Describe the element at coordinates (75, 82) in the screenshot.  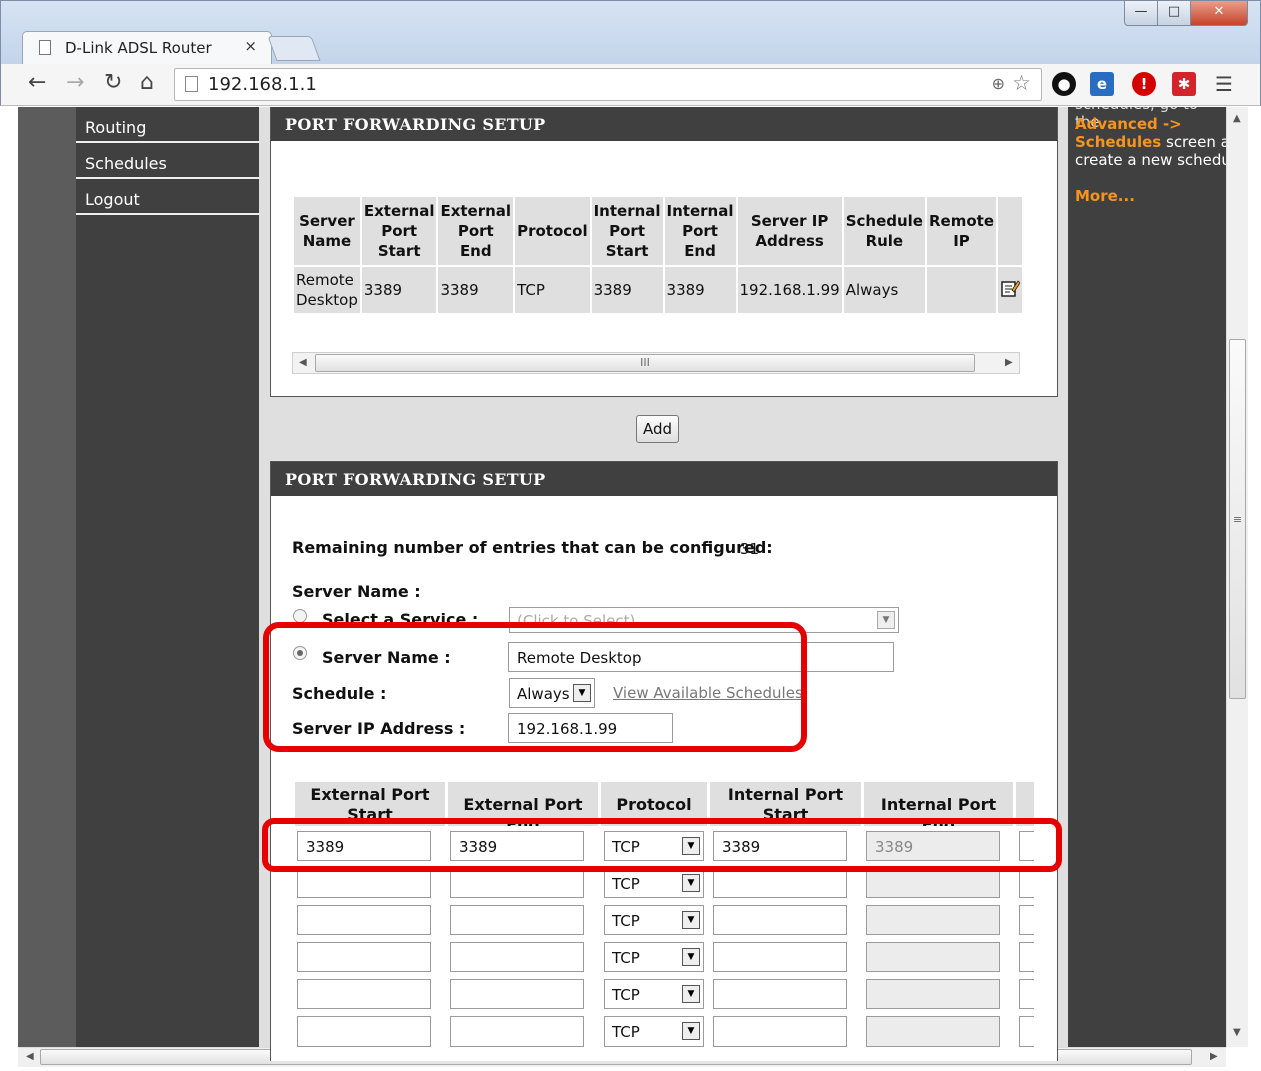
I see `forward-icon: →` at that location.